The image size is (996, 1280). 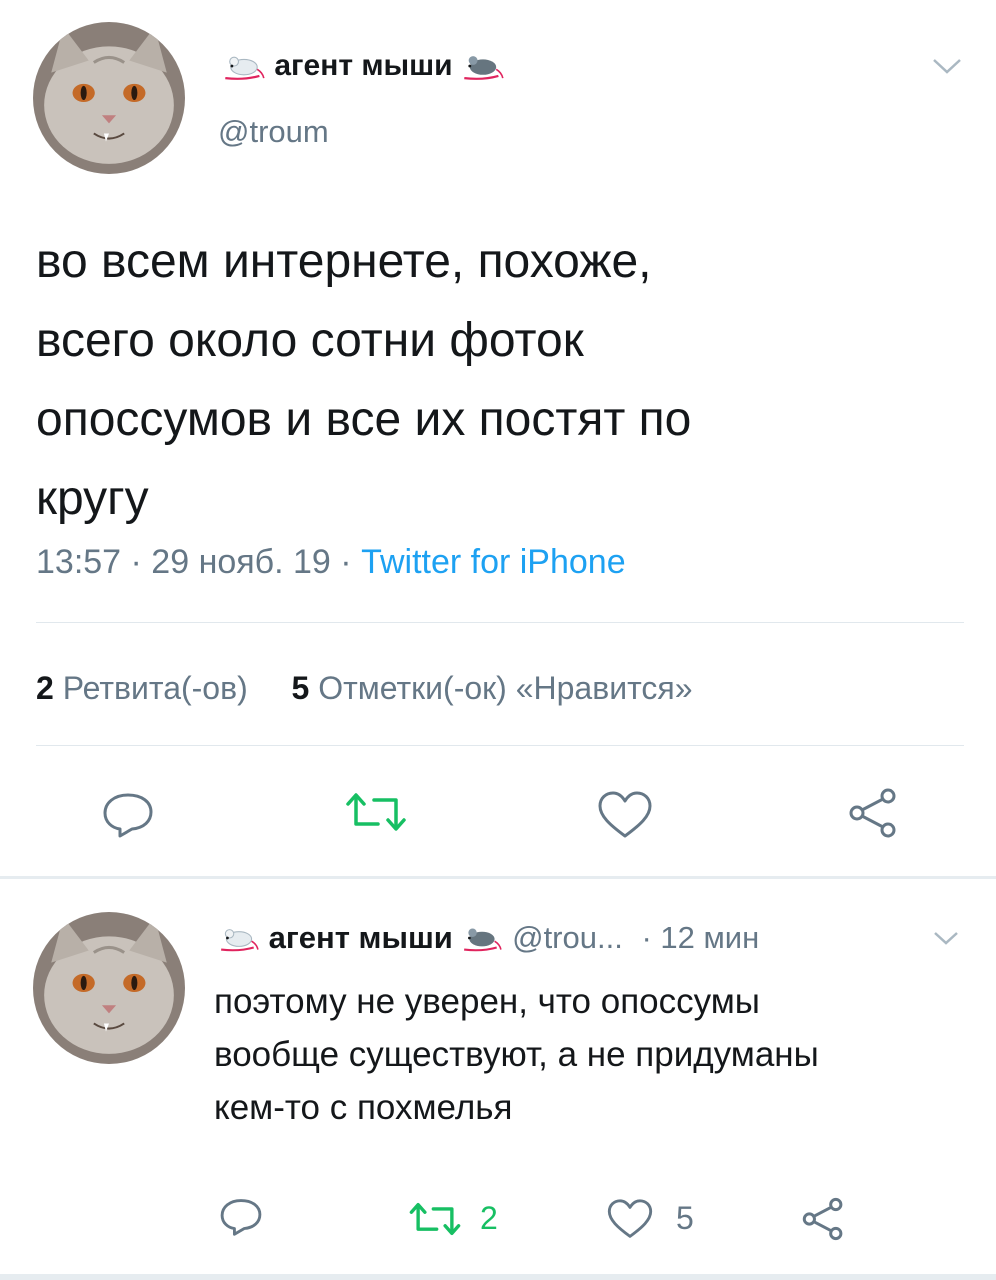 I want to click on likes-stat: 5 Отметки(-ок) «Нравится», so click(x=492, y=688).